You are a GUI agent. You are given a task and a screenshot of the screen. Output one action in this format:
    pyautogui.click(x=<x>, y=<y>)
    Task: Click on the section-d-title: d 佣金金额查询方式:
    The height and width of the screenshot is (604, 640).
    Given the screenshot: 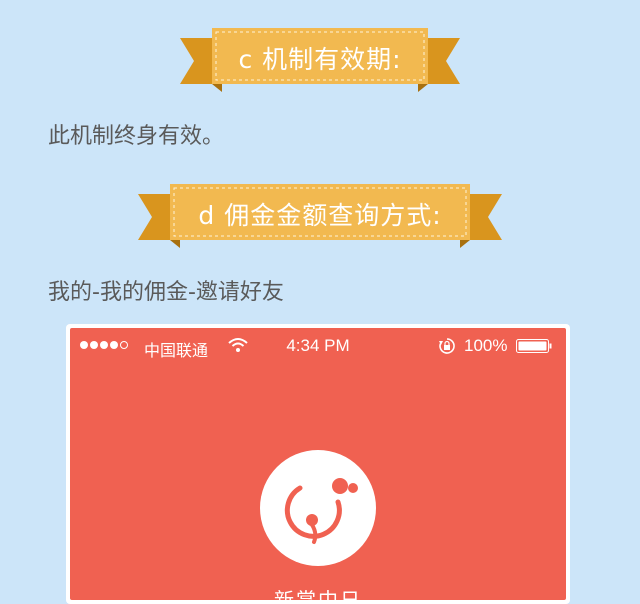 What is the action you would take?
    pyautogui.click(x=320, y=215)
    